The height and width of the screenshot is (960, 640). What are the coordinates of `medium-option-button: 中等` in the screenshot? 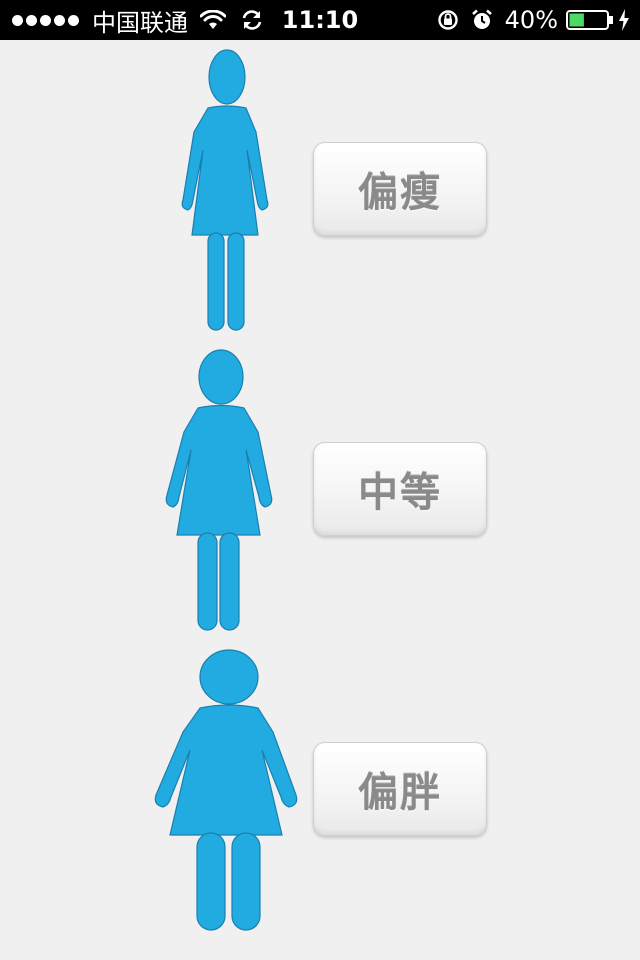 It's located at (400, 489).